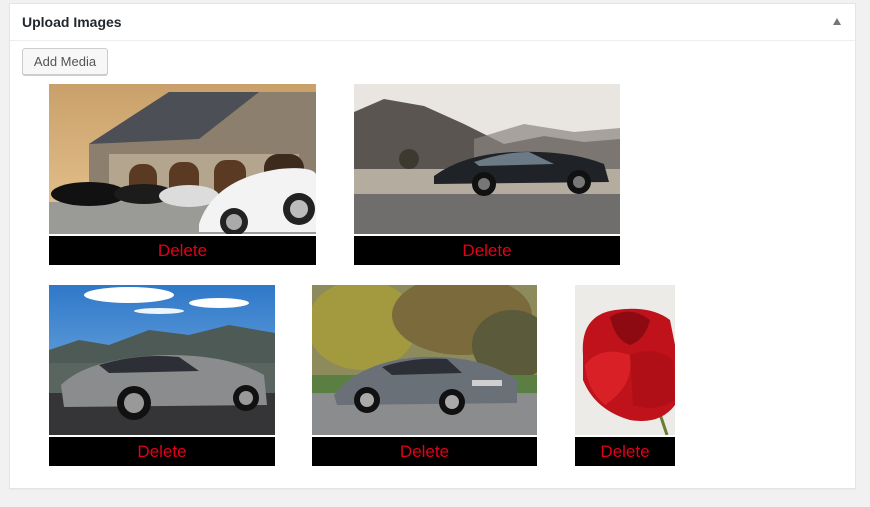 The width and height of the screenshot is (870, 507). What do you see at coordinates (432, 22) in the screenshot?
I see `panel-header: Upload Images` at bounding box center [432, 22].